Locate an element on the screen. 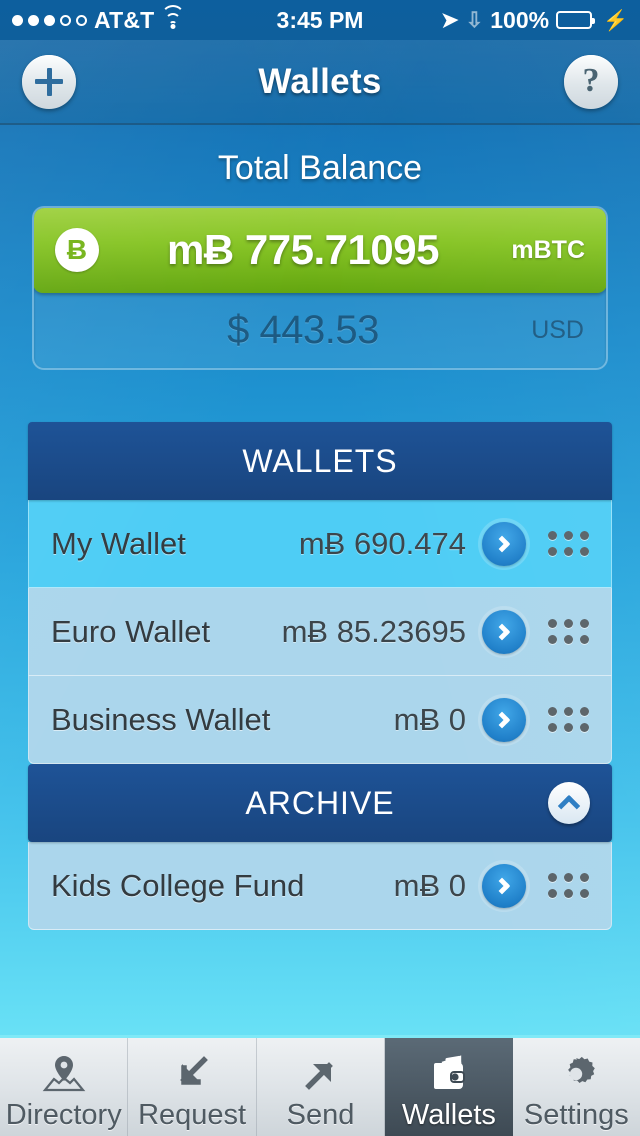 The image size is (640, 1136). page-title: Wallets is located at coordinates (320, 81).